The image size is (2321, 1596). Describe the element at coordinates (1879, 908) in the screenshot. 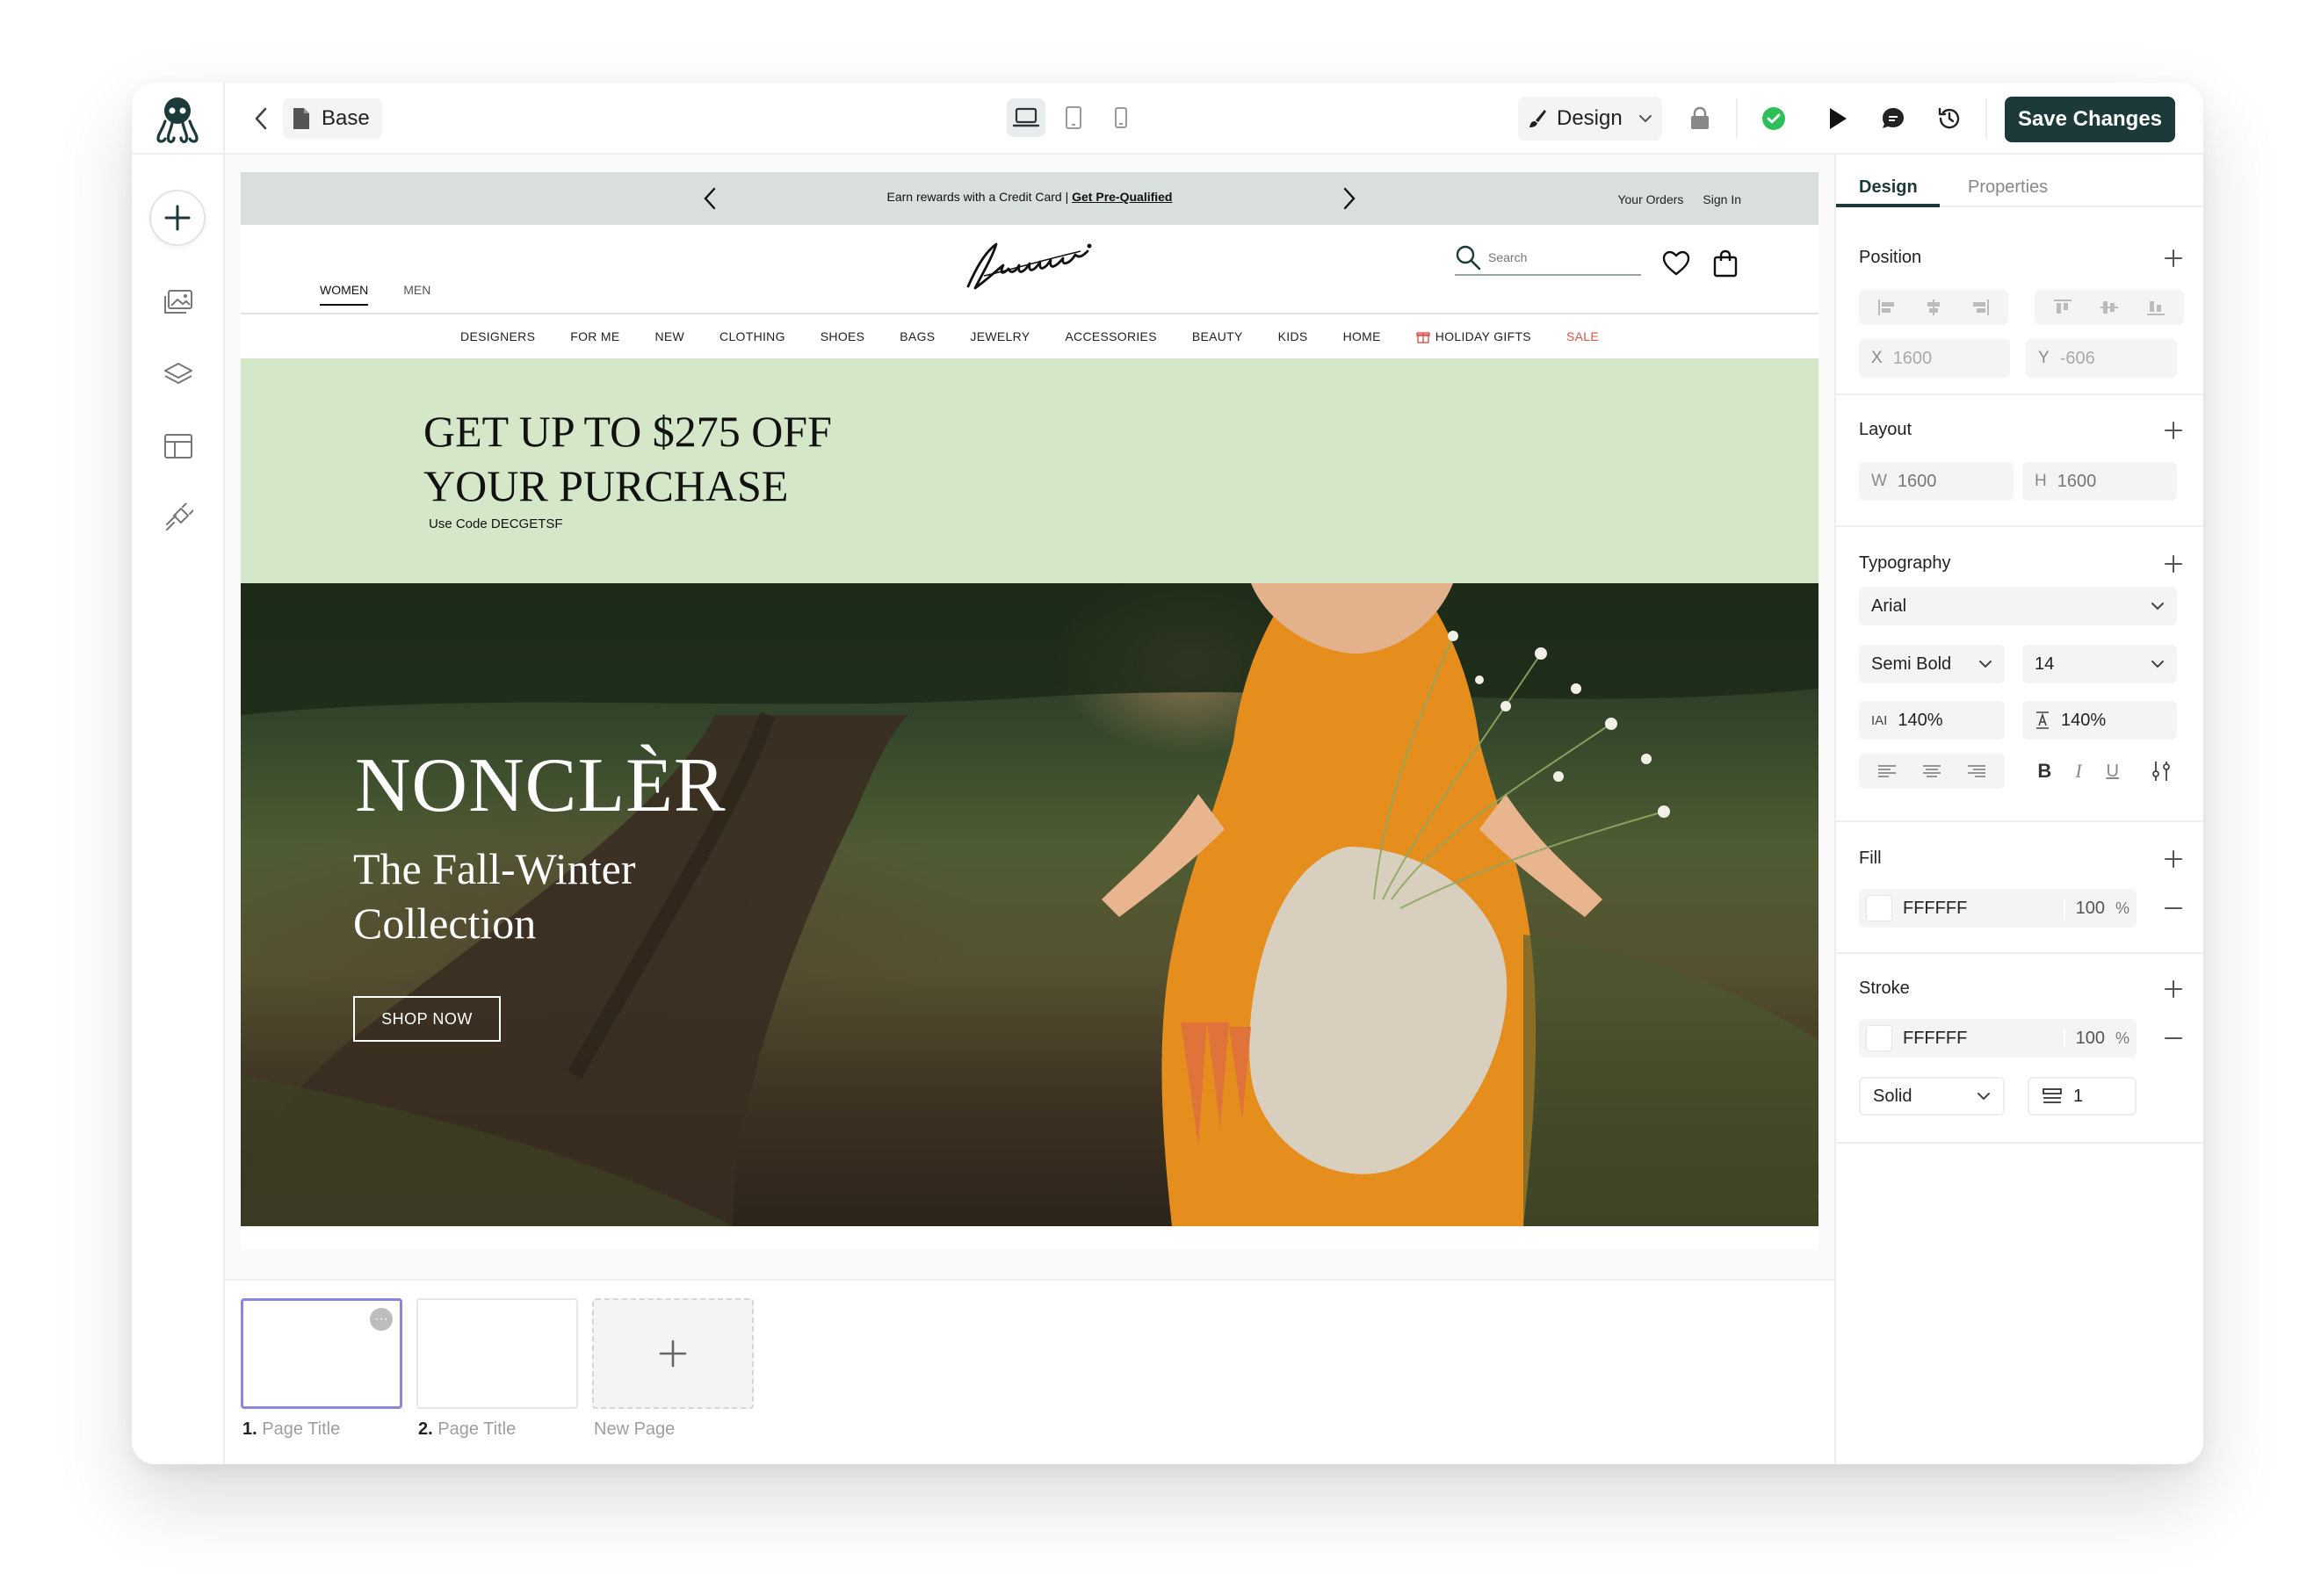

I see `fill-color-swatch` at that location.